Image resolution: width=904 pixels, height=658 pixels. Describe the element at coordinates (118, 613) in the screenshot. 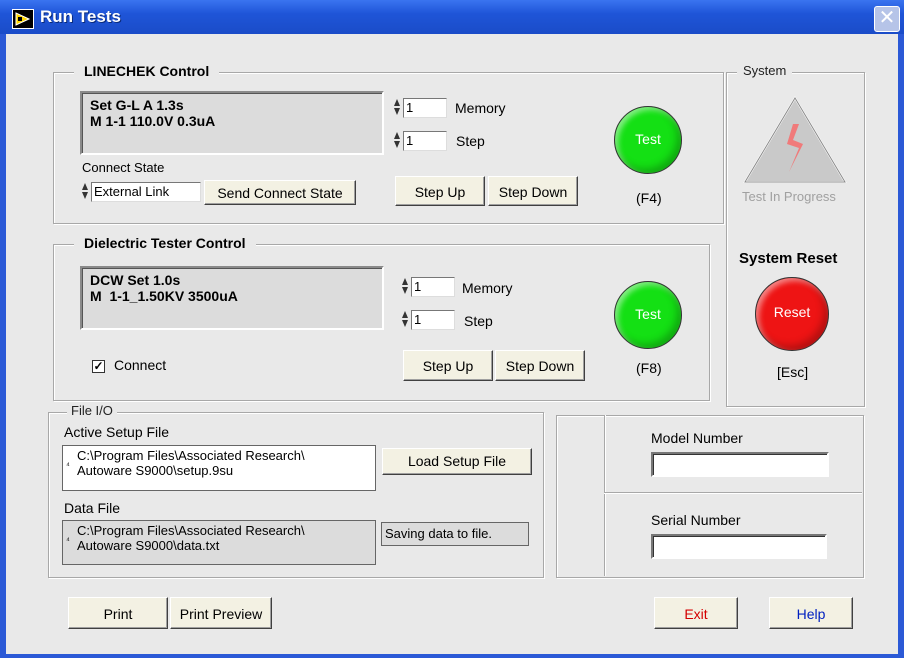

I see `print-button: Print` at that location.